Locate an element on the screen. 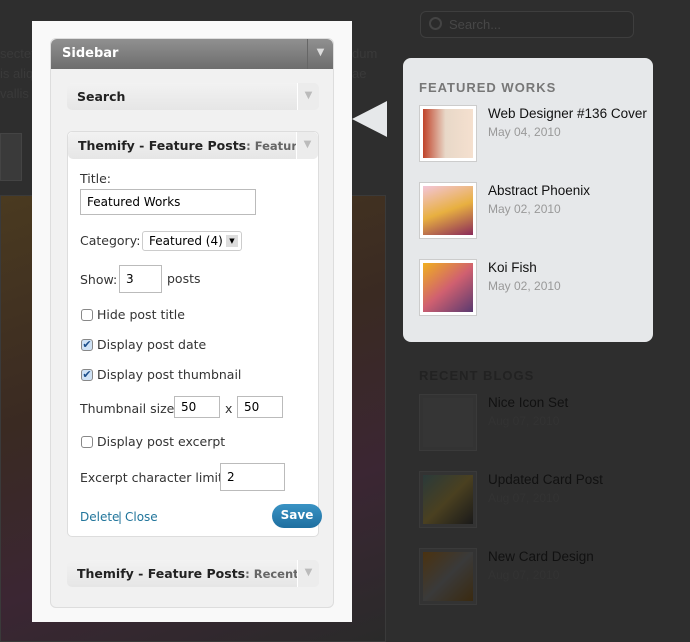 The height and width of the screenshot is (642, 690). save-button: Save is located at coordinates (297, 516).